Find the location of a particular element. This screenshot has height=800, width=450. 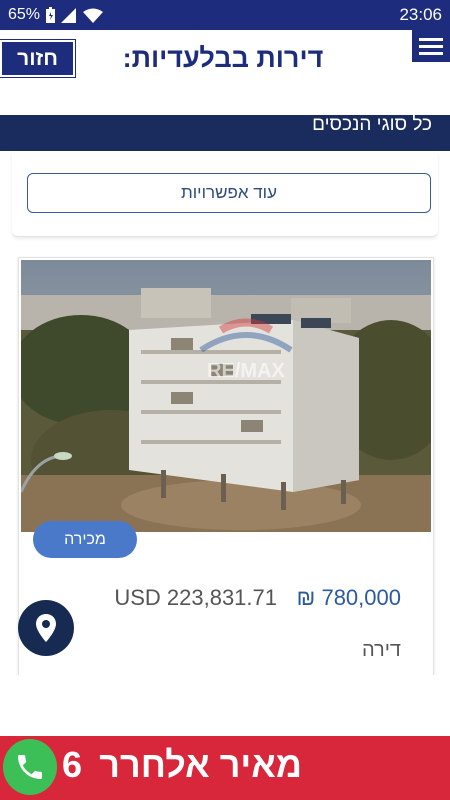

more-options-panel: עוד אפשרויות is located at coordinates (225, 194).